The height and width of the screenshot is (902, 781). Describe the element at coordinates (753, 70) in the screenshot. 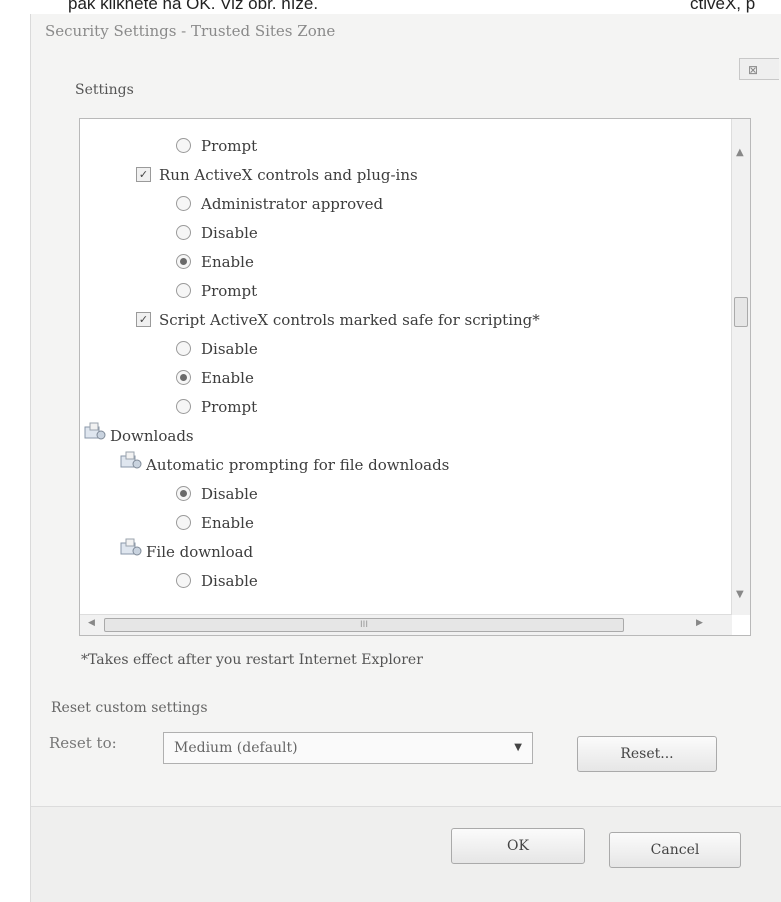

I see `close-icon: ⊠` at that location.